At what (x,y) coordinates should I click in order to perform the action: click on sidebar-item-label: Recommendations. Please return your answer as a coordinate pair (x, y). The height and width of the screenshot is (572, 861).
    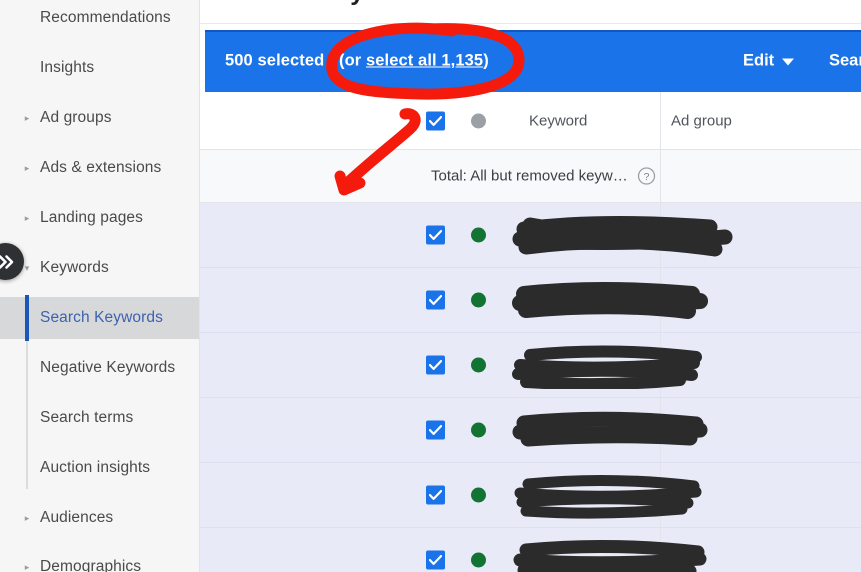
    Looking at the image, I should click on (105, 17).